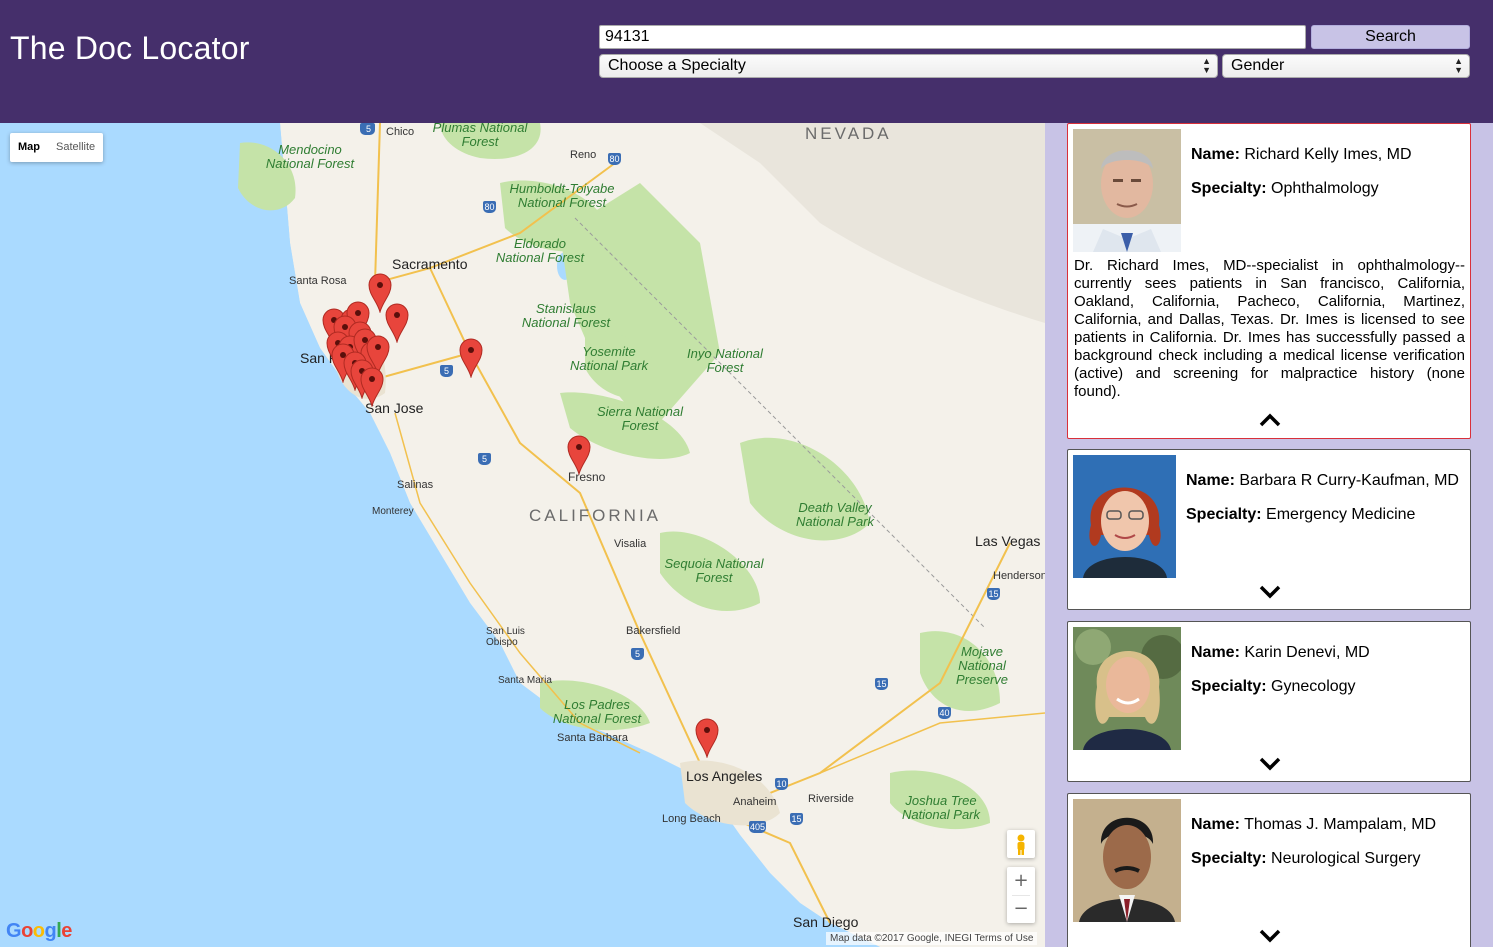  I want to click on specialty-select-value: Choose a Specialty, so click(677, 65).